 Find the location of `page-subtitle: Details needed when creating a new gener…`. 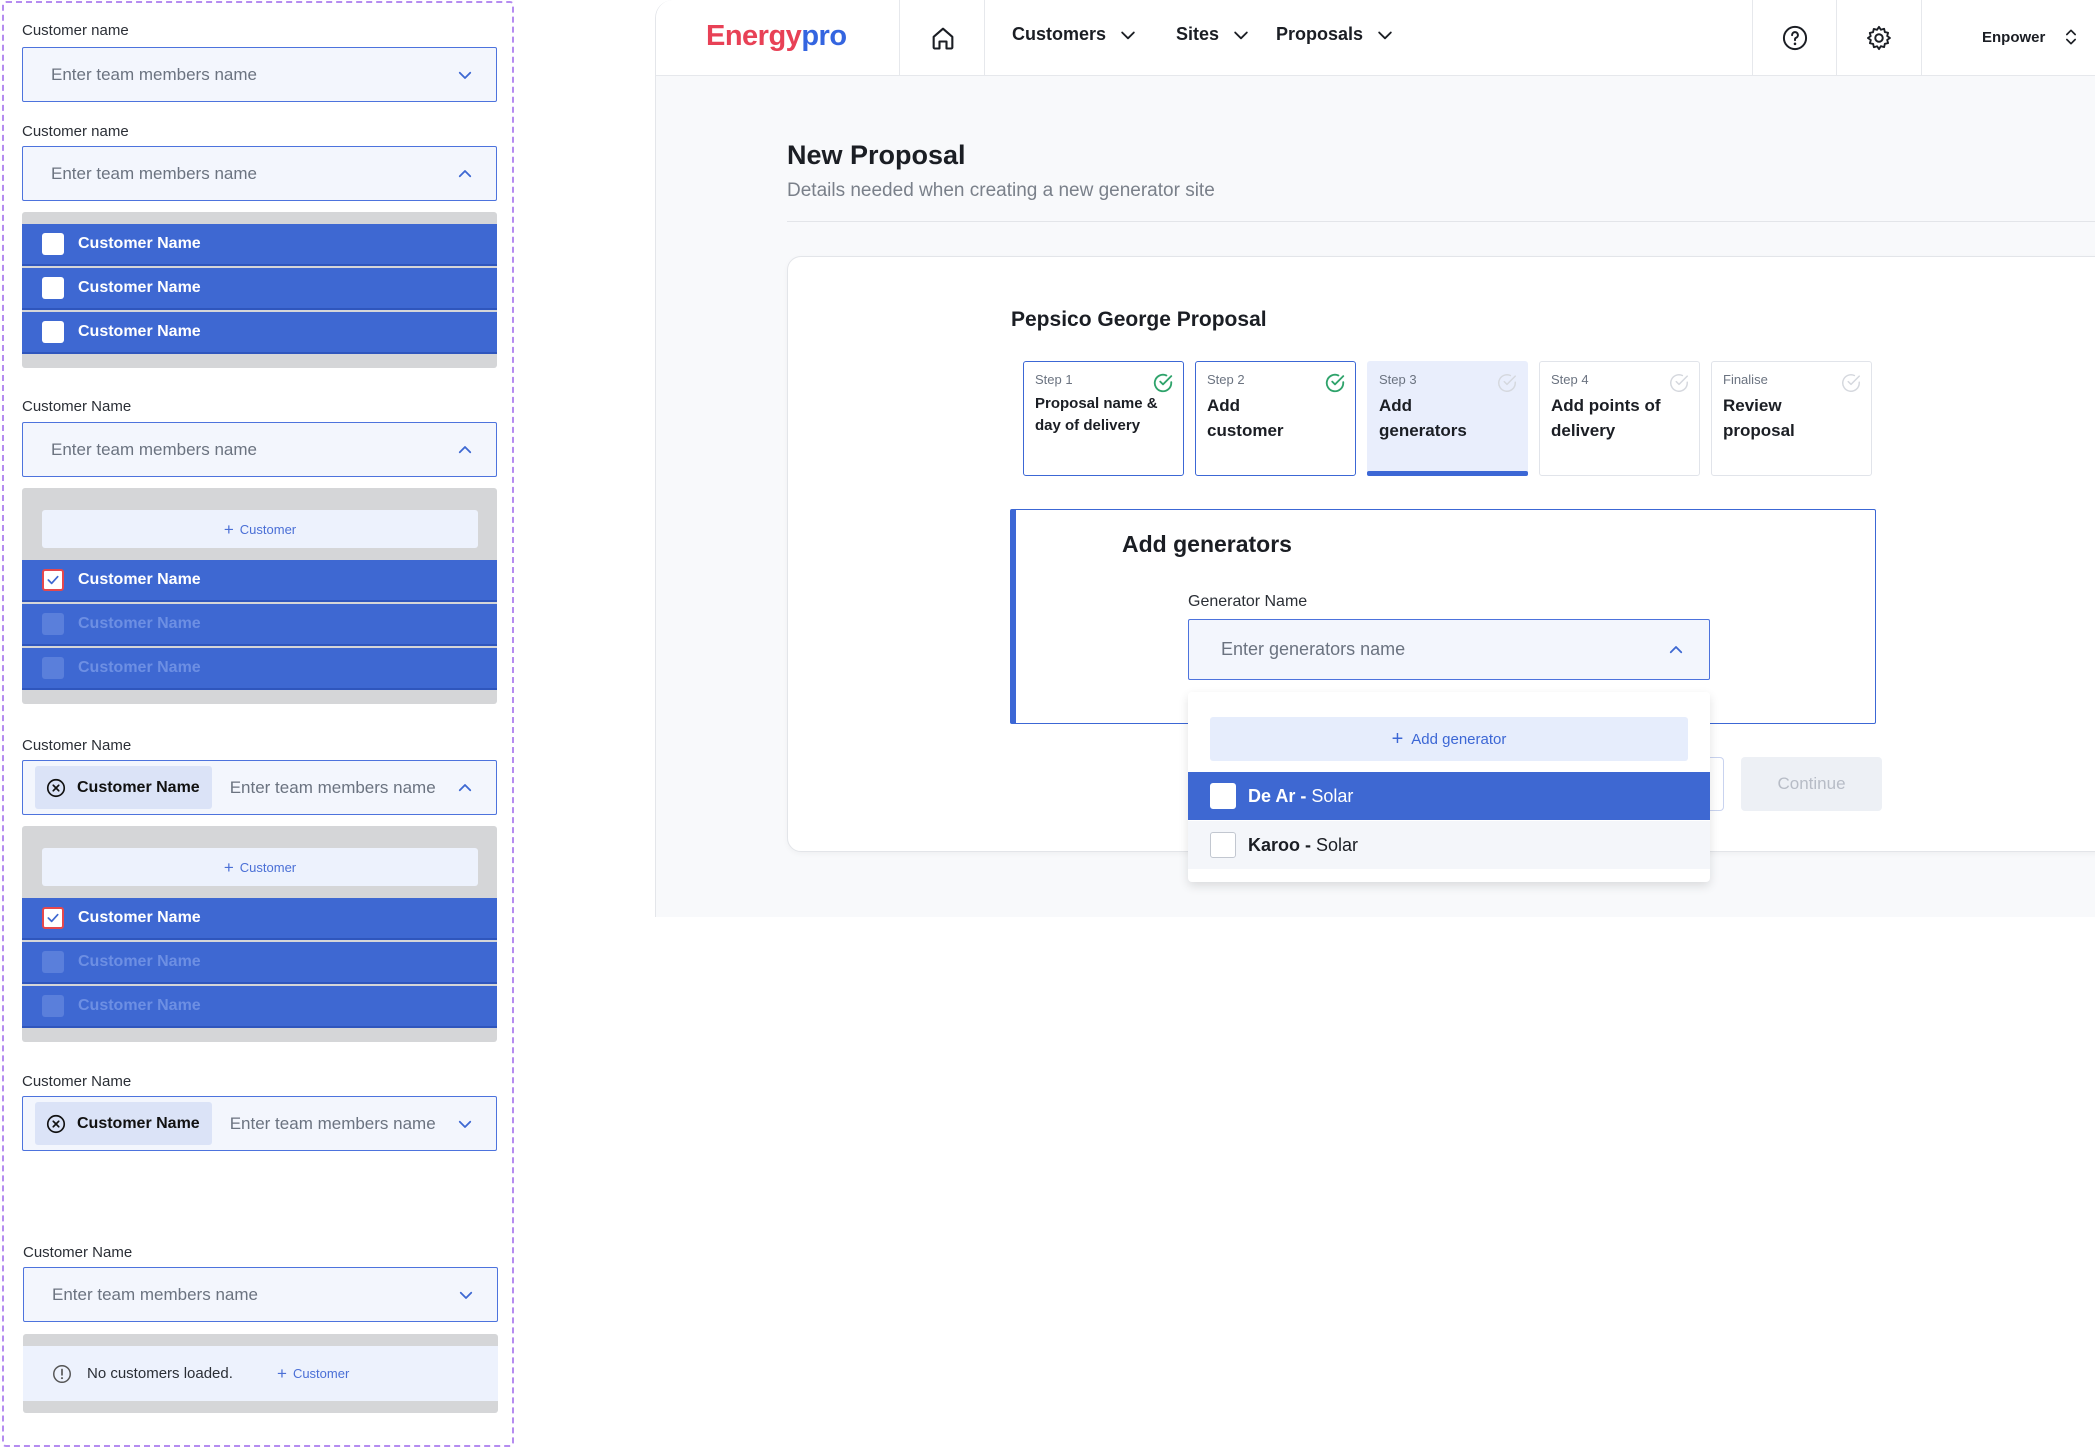

page-subtitle: Details needed when creating a new gener… is located at coordinates (1001, 190).